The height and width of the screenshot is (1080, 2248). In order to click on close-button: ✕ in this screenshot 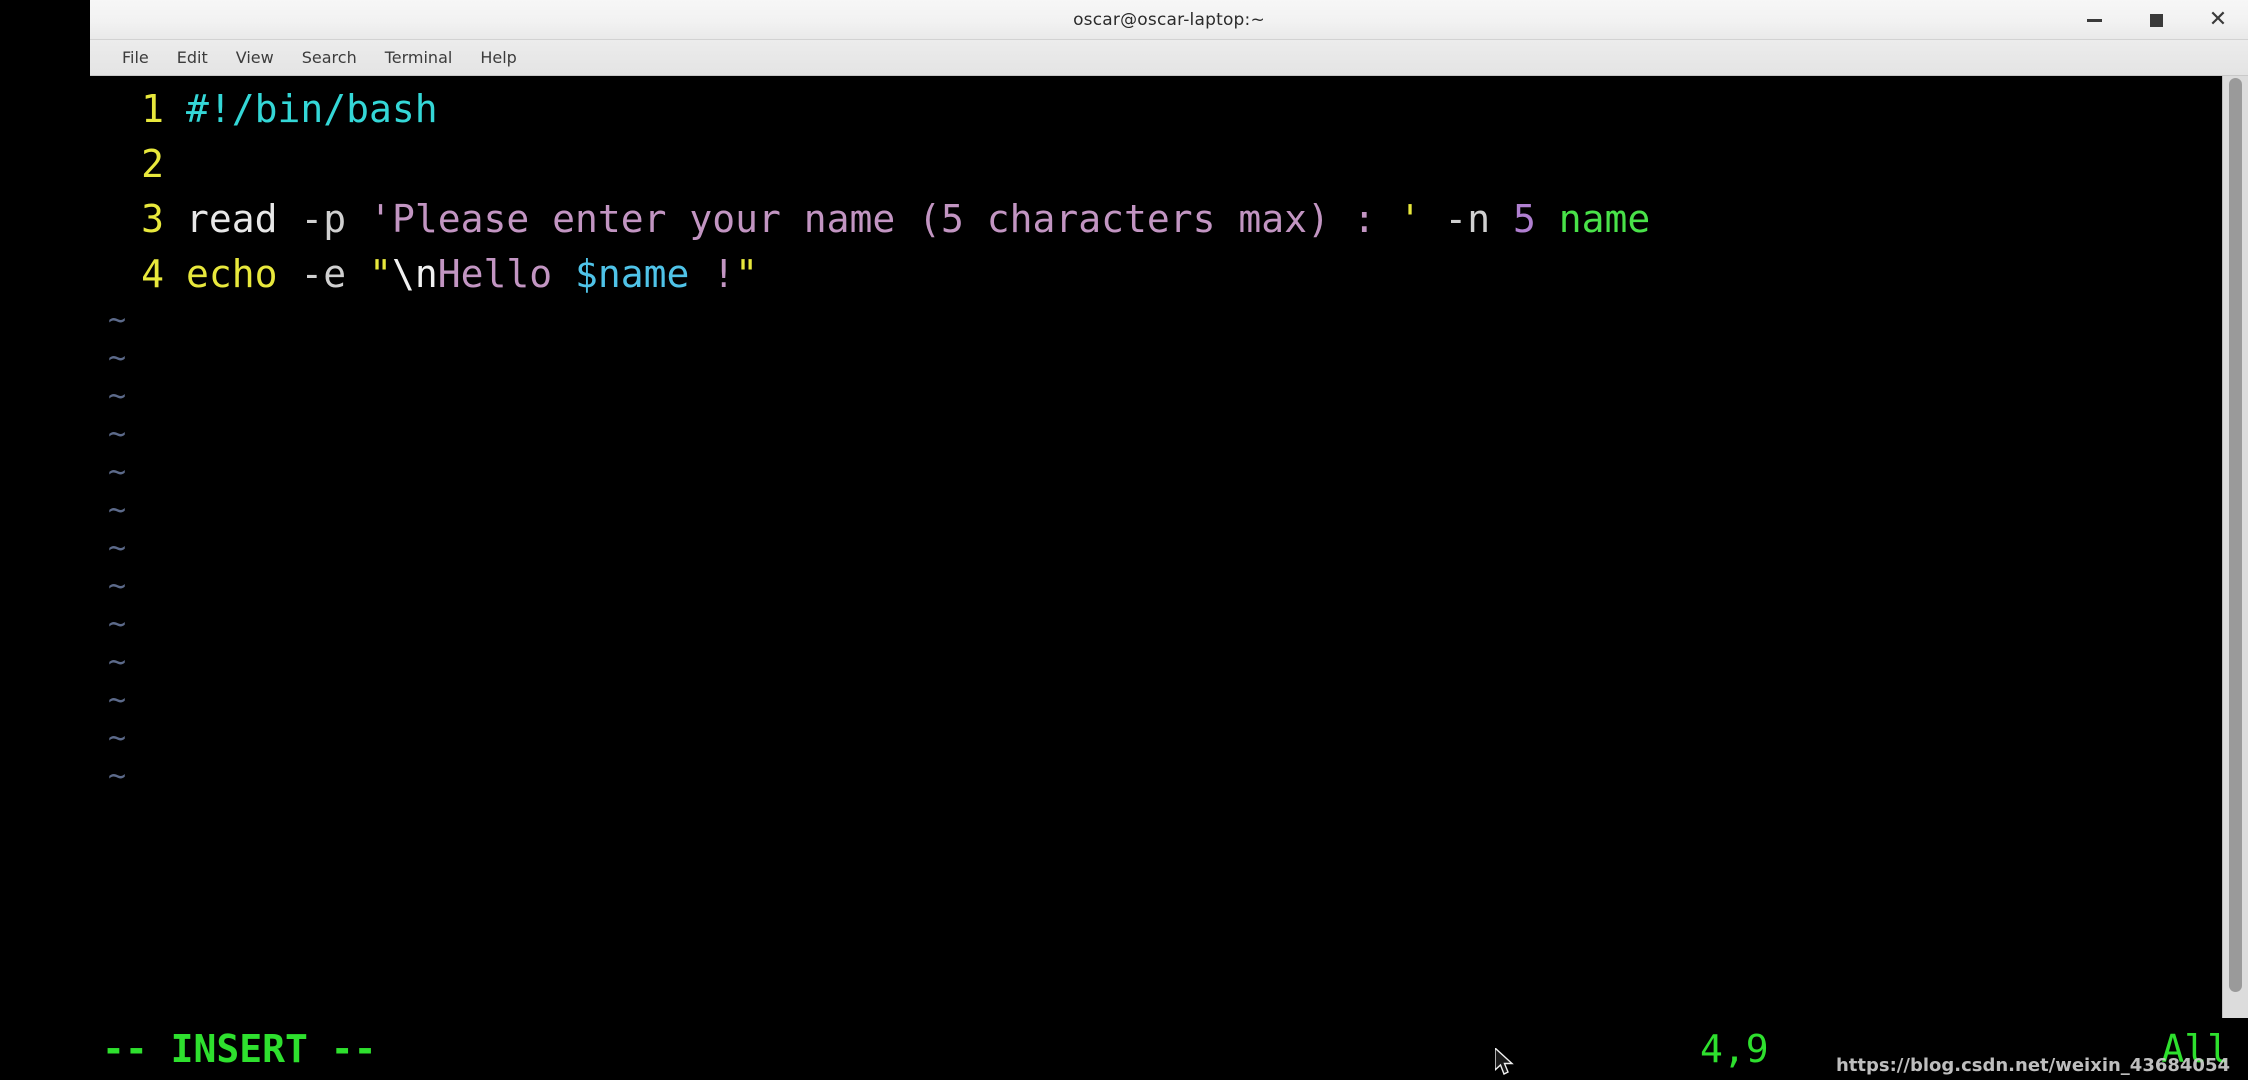, I will do `click(2218, 20)`.